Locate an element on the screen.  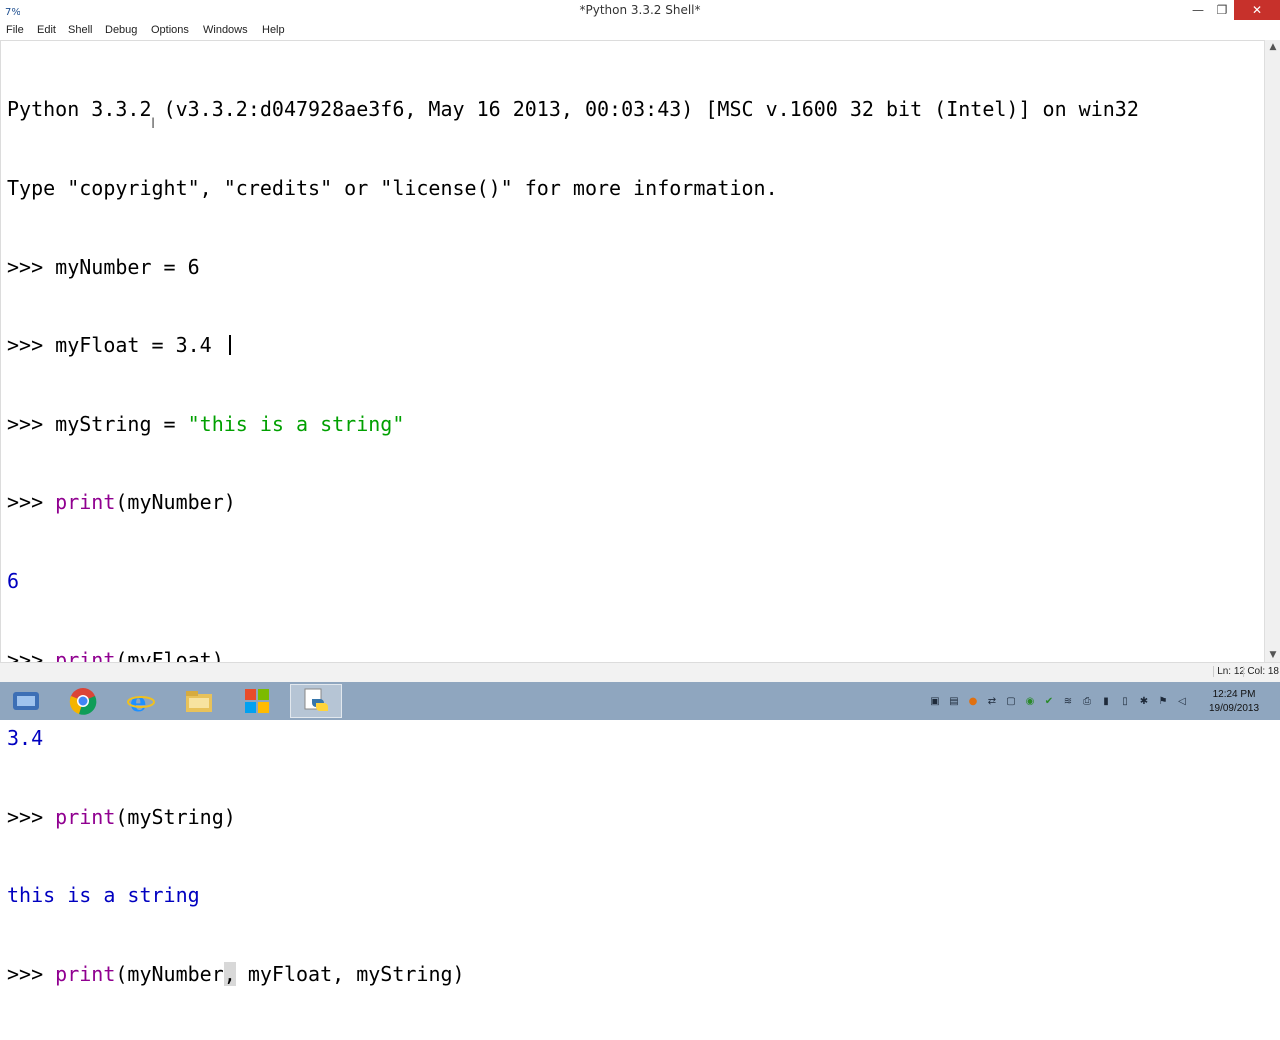
tray-battery-icon: ▯ is located at coordinates (1125, 701).